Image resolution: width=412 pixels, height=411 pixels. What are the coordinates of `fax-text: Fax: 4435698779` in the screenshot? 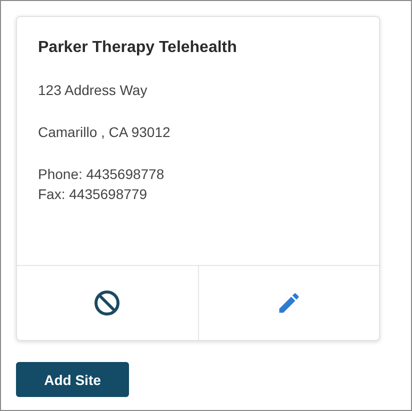 It's located at (93, 194).